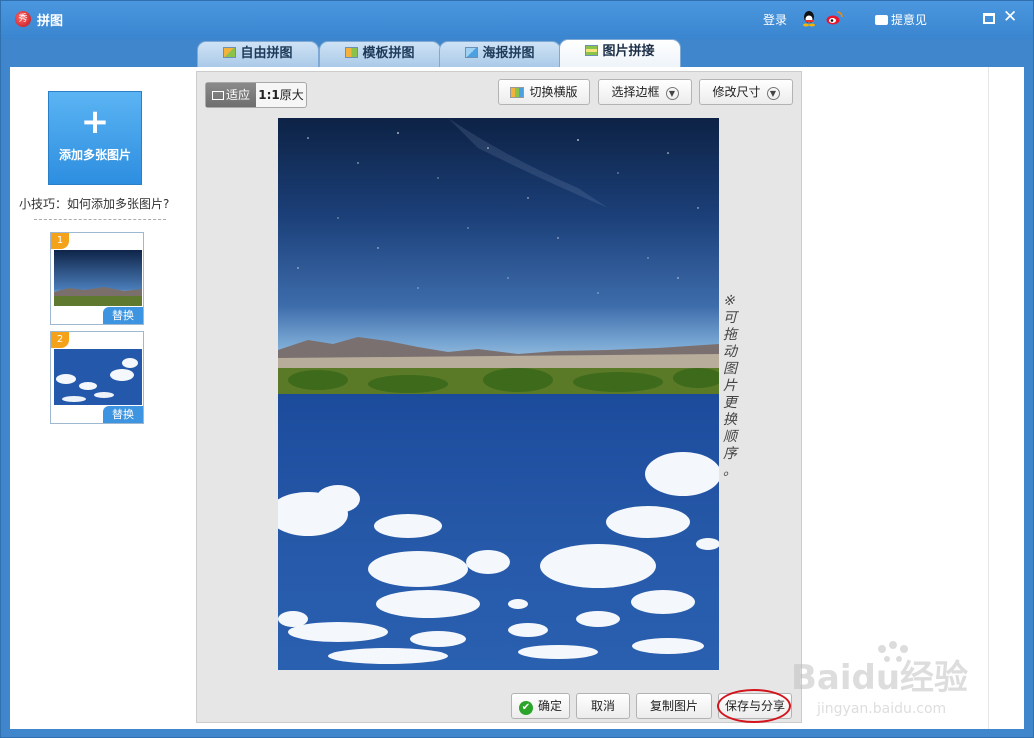  I want to click on feedback-link: 提意见, so click(901, 19).